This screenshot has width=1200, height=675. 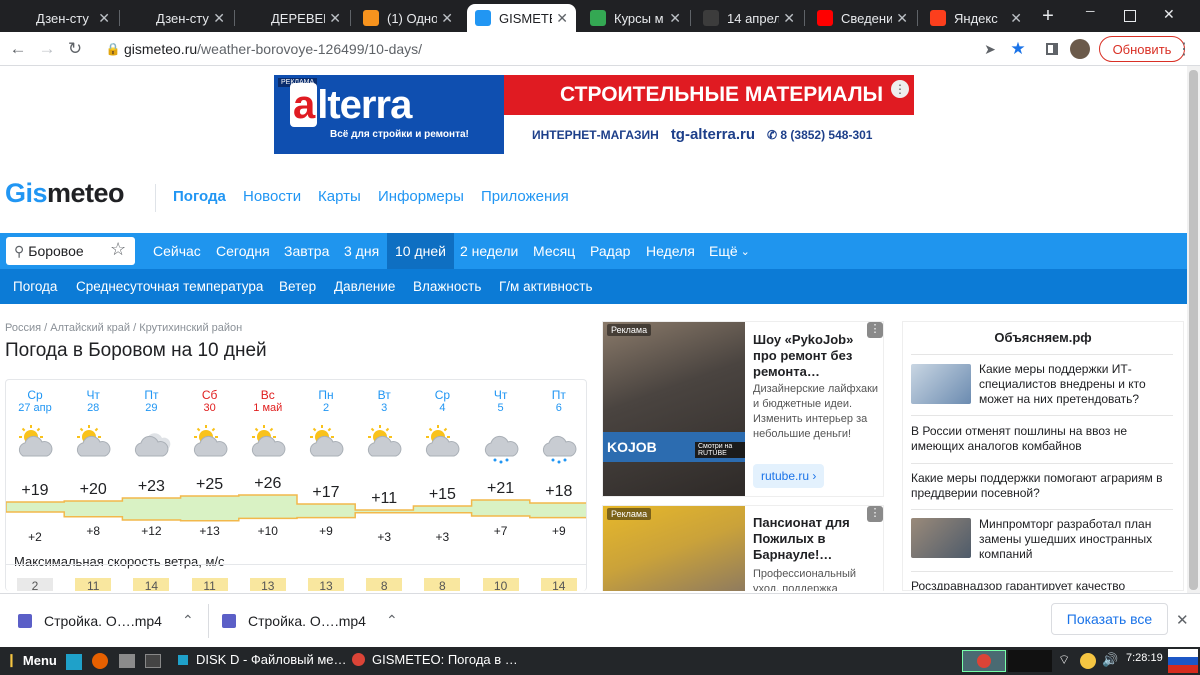 What do you see at coordinates (501, 401) in the screenshot?
I see `day-header: Чт 5` at bounding box center [501, 401].